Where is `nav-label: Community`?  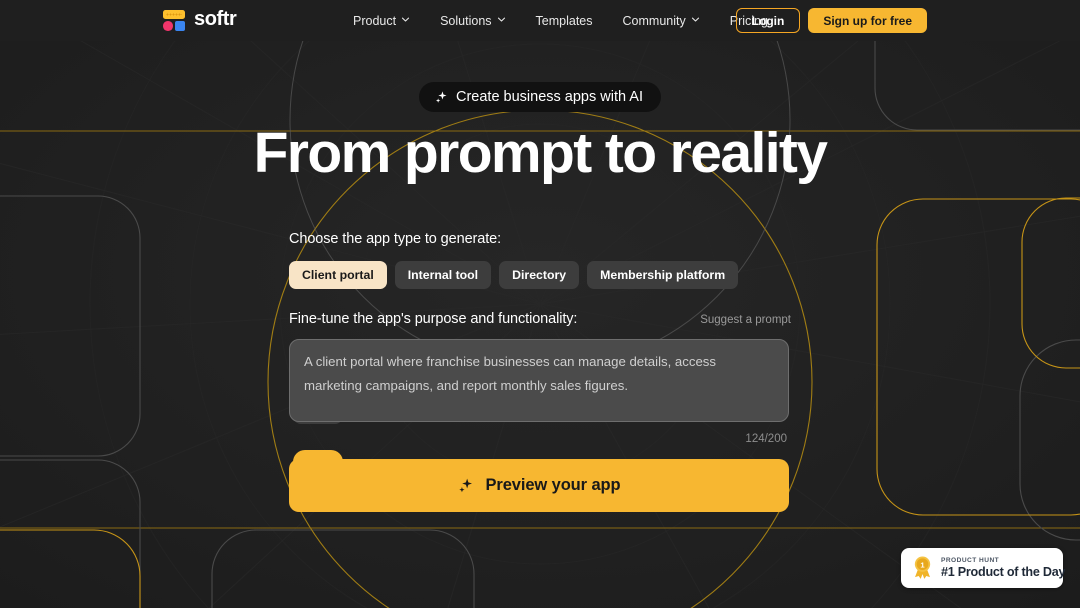
nav-label: Community is located at coordinates (654, 20).